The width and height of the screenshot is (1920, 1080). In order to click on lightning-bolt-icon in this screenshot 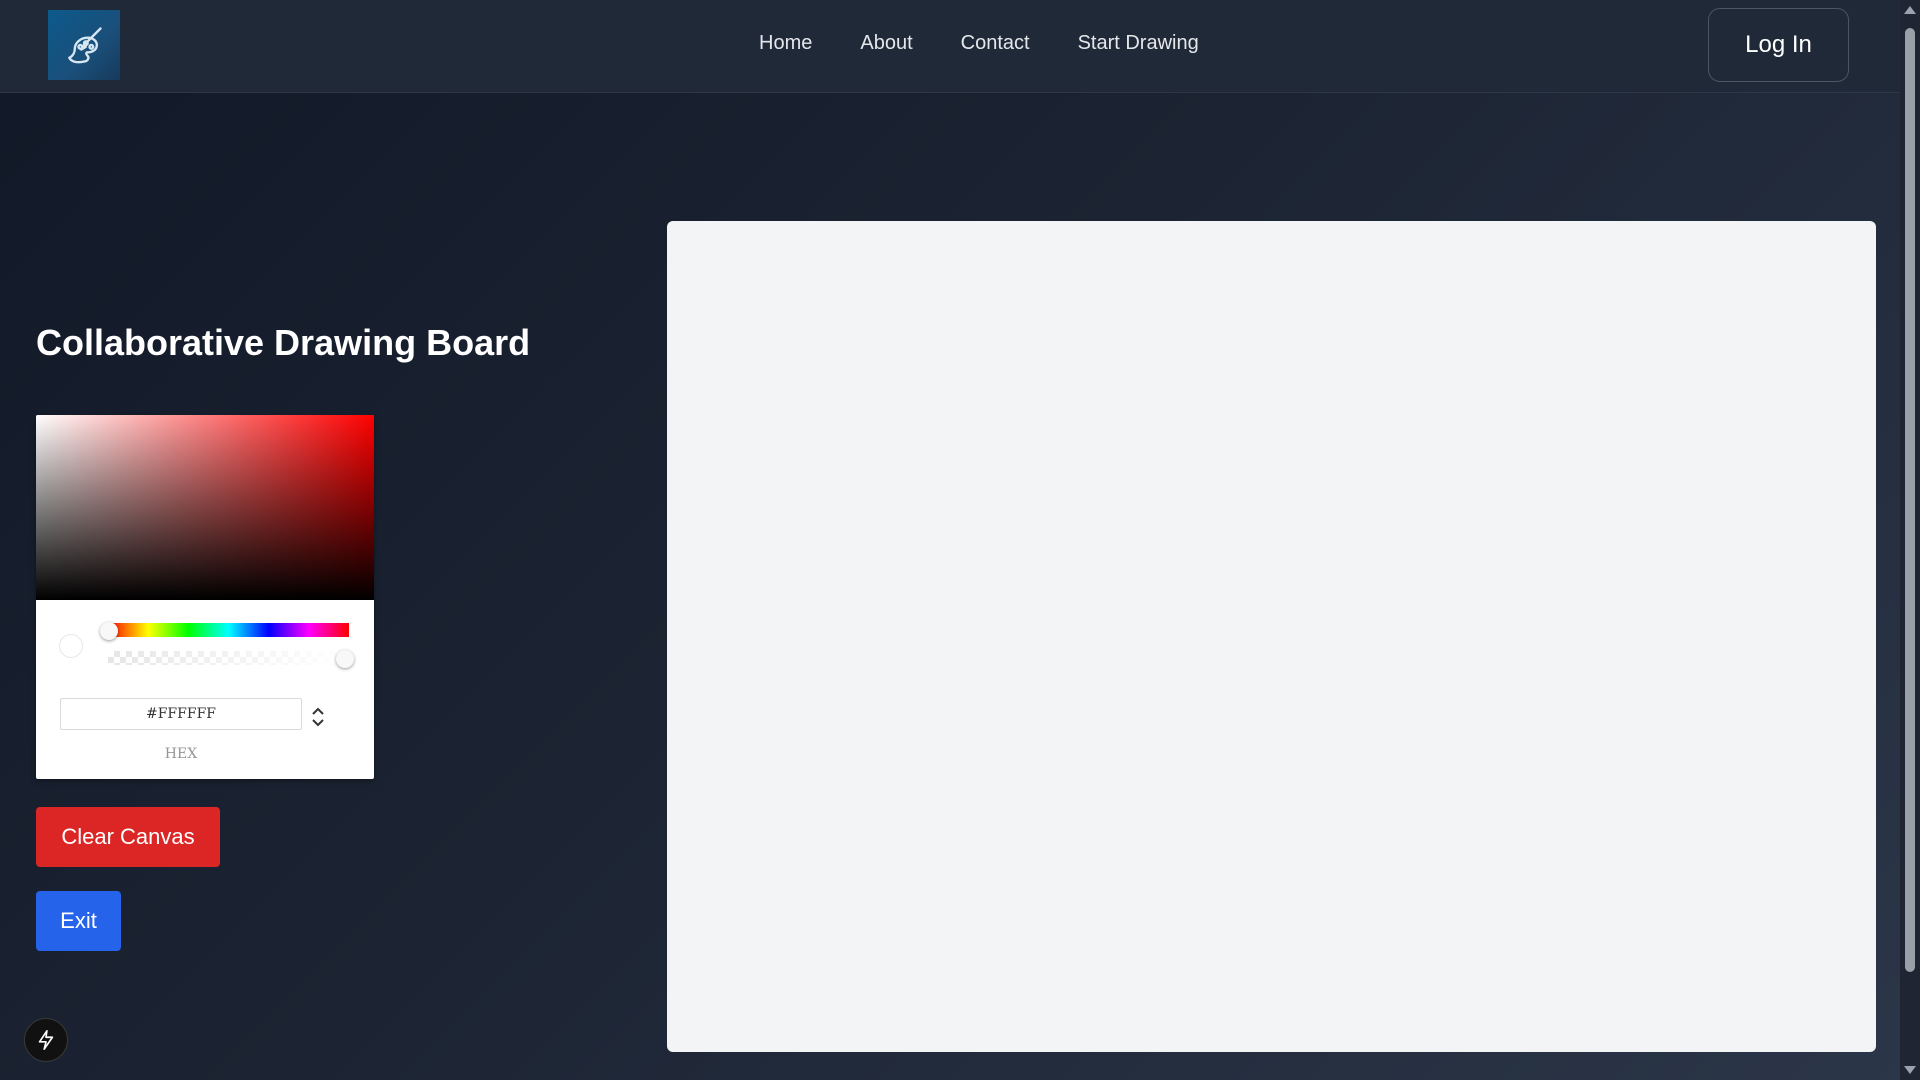, I will do `click(46, 1040)`.